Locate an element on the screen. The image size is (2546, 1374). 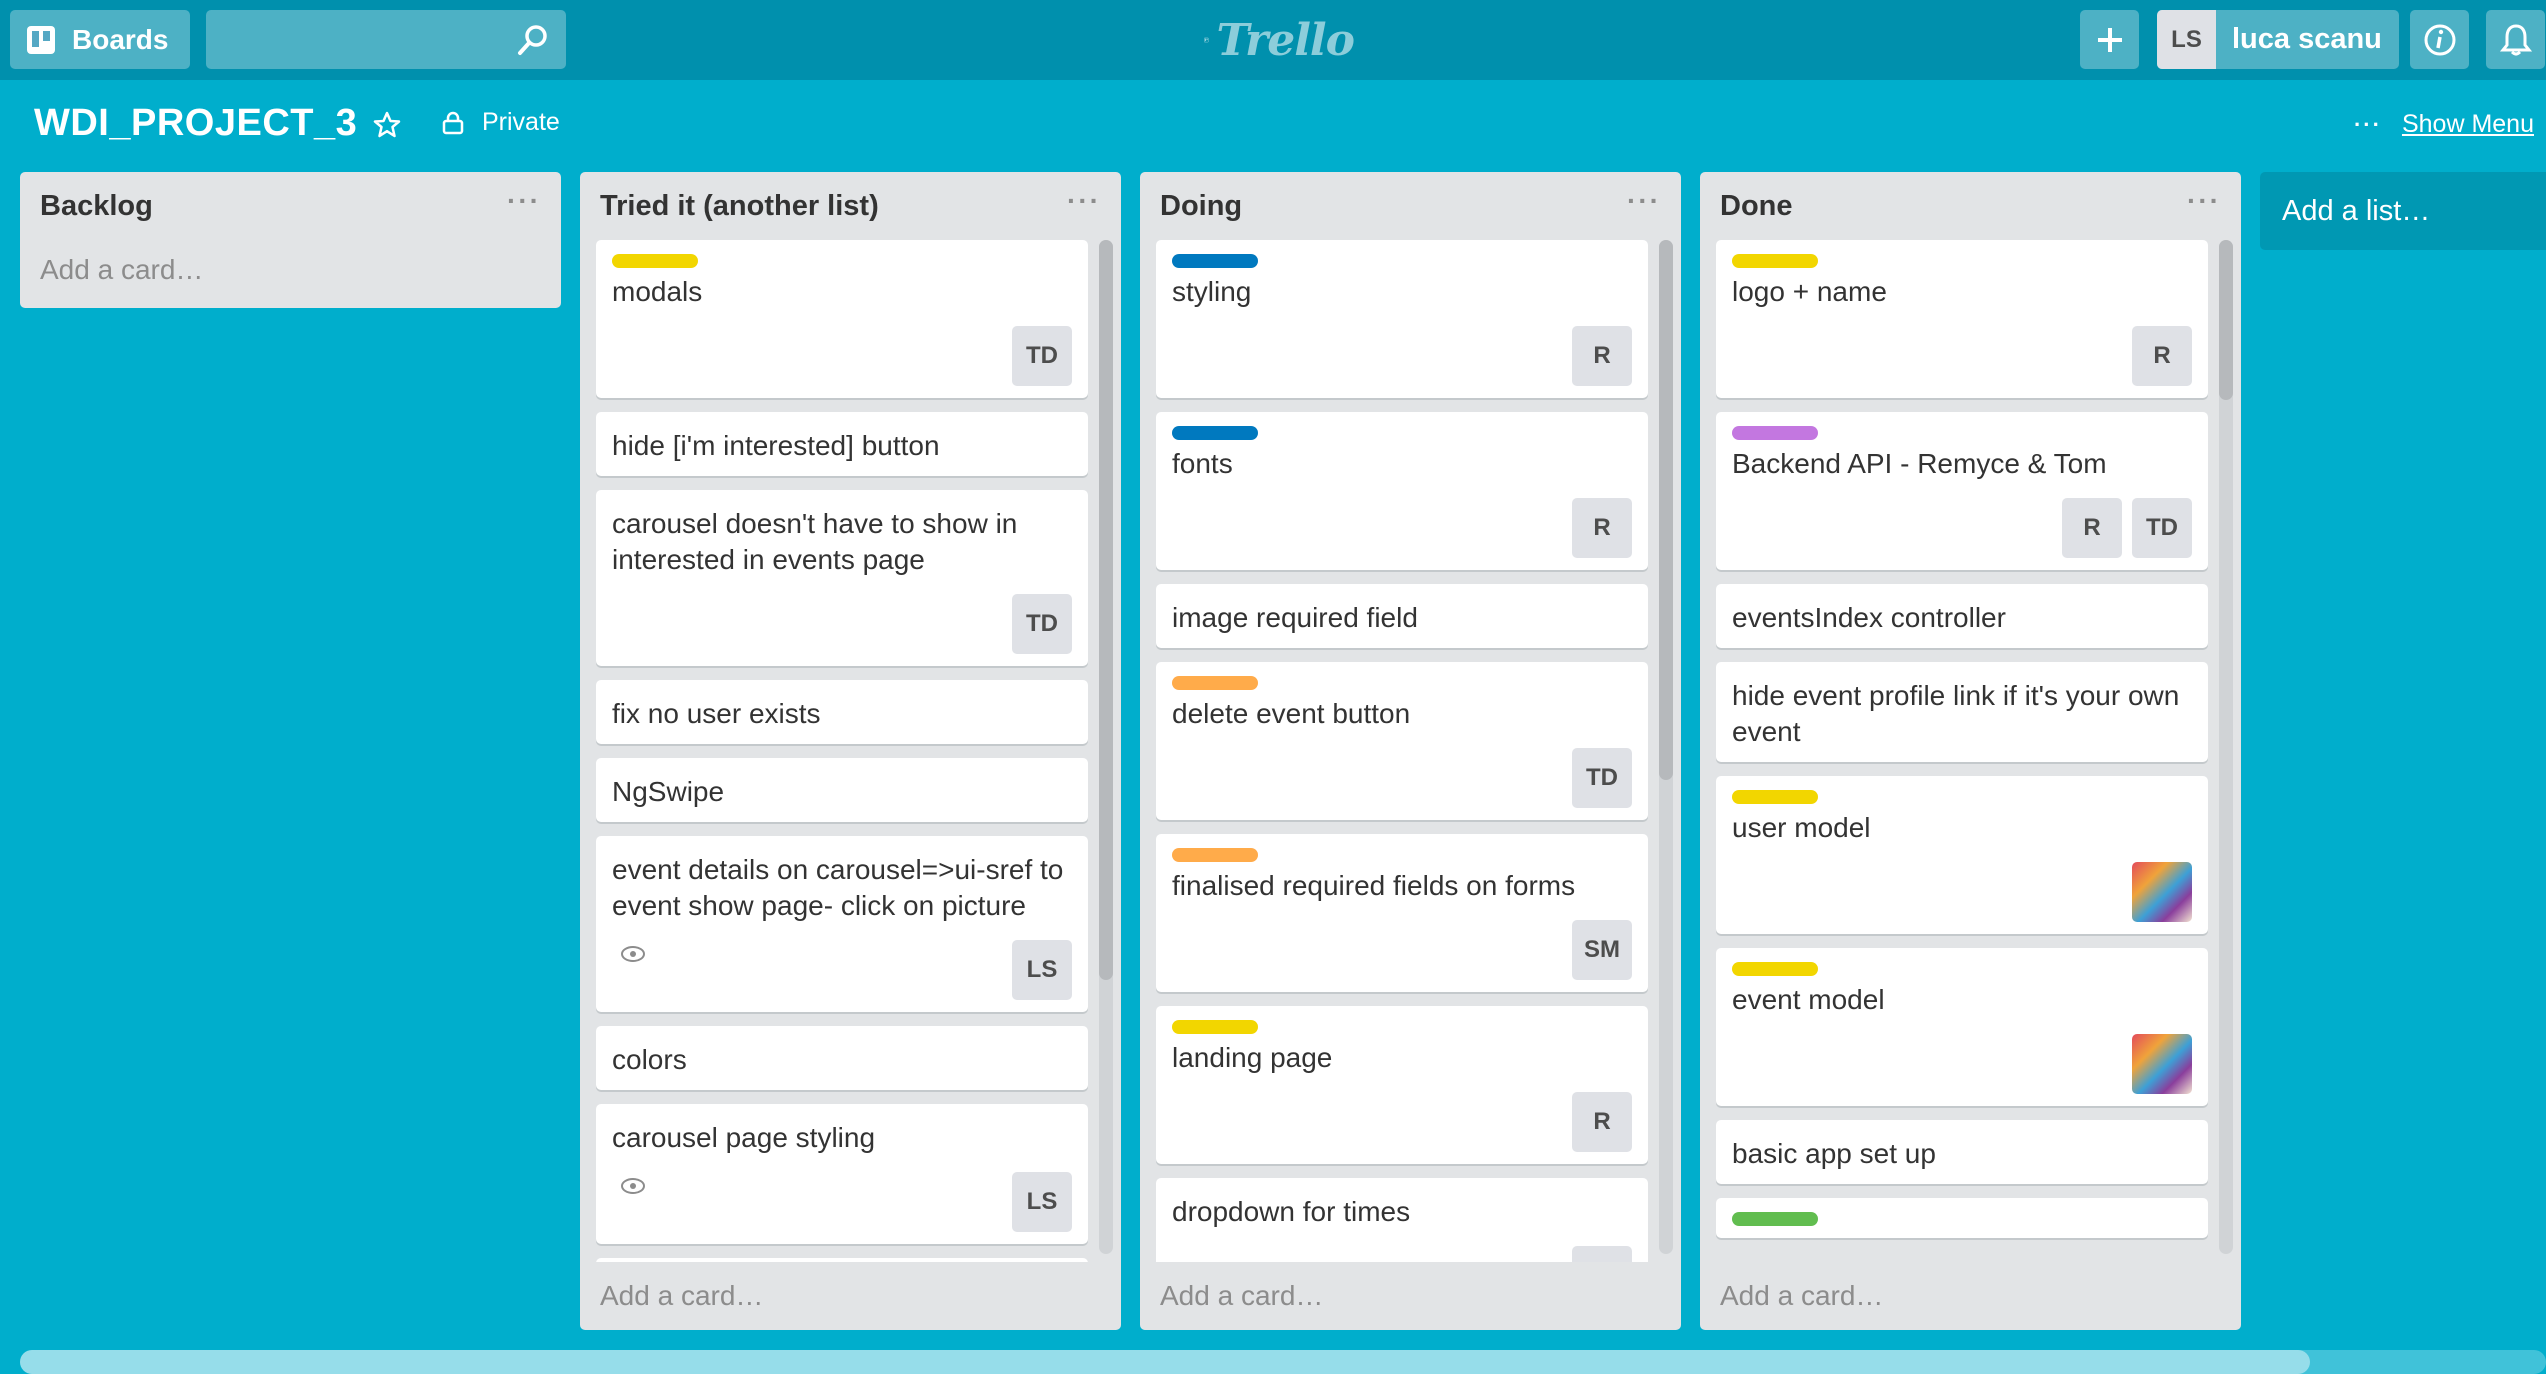
plus-icon is located at coordinates (2109, 39).